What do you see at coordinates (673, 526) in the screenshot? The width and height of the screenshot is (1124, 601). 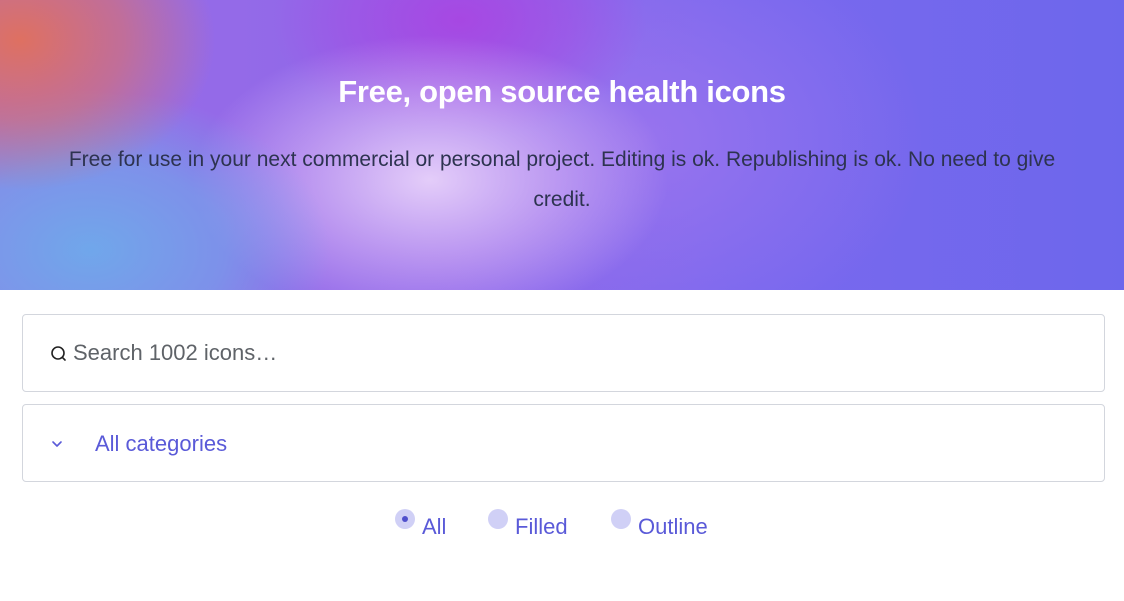 I see `radio-label-outline: Outline` at bounding box center [673, 526].